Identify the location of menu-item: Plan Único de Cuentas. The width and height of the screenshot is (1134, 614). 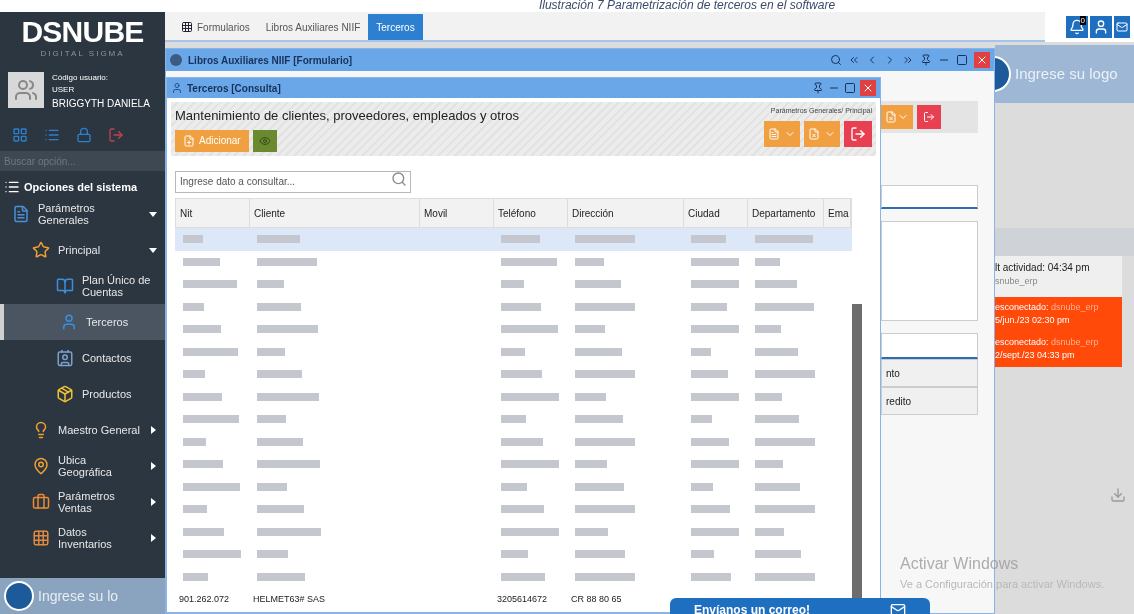
(82, 285).